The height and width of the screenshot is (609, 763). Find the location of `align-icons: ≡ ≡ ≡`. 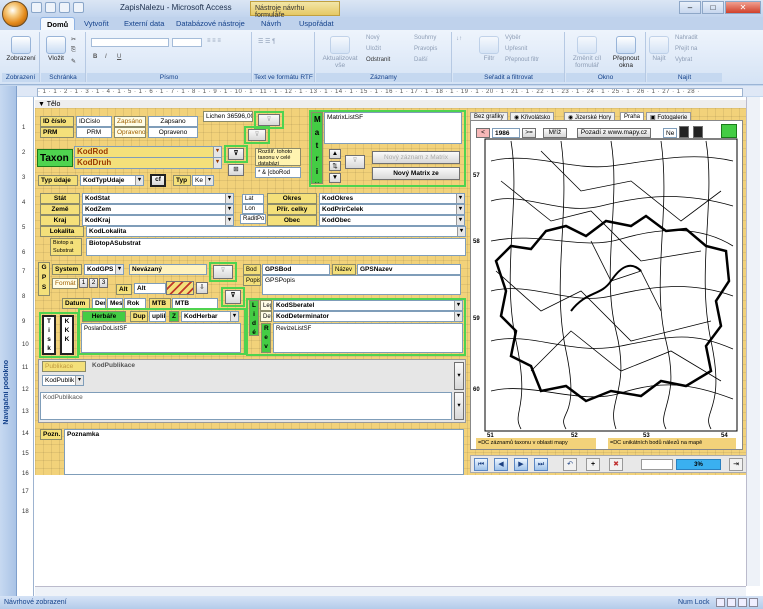

align-icons: ≡ ≡ ≡ is located at coordinates (214, 41).